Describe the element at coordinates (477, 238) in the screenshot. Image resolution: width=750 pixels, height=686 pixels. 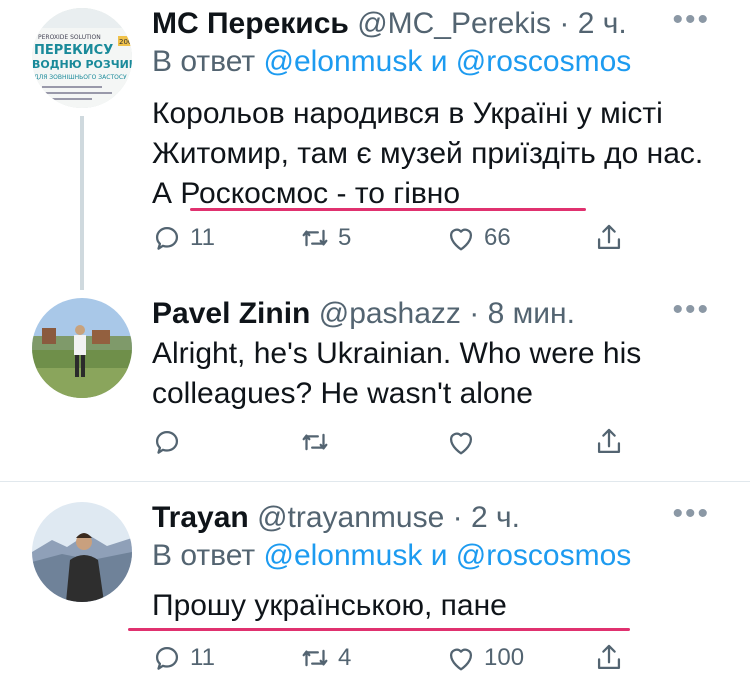
I see `like-button: 66` at that location.